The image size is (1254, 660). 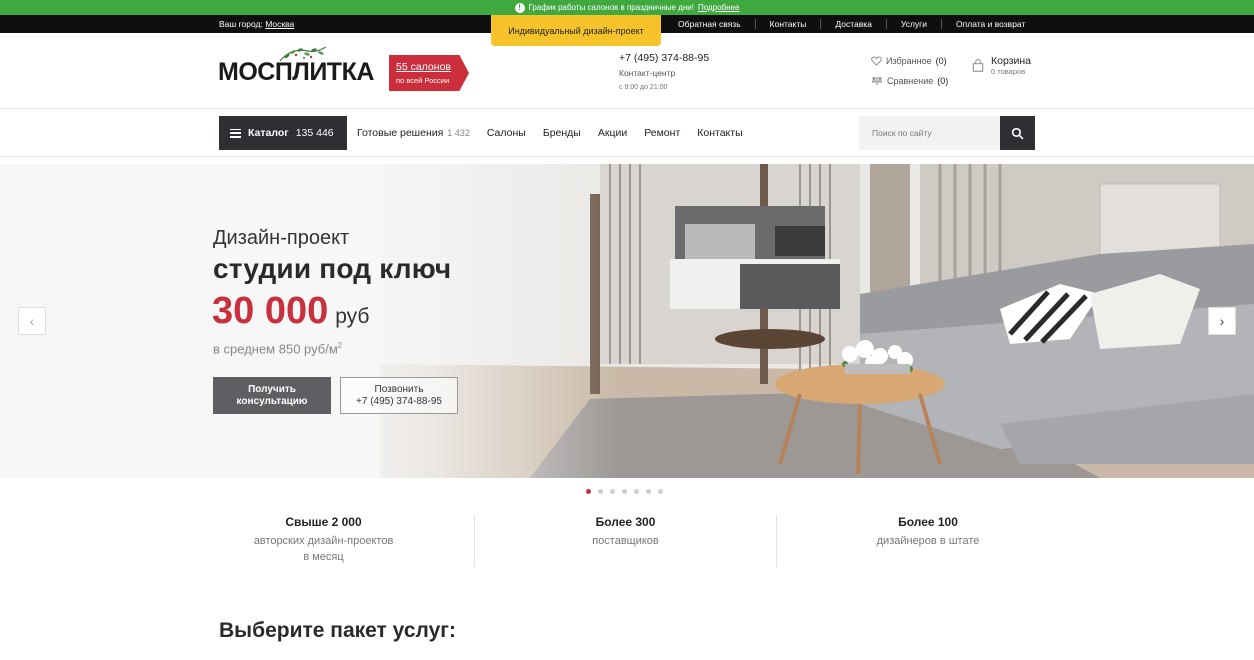 What do you see at coordinates (279, 24) in the screenshot?
I see `city-link: Москва` at bounding box center [279, 24].